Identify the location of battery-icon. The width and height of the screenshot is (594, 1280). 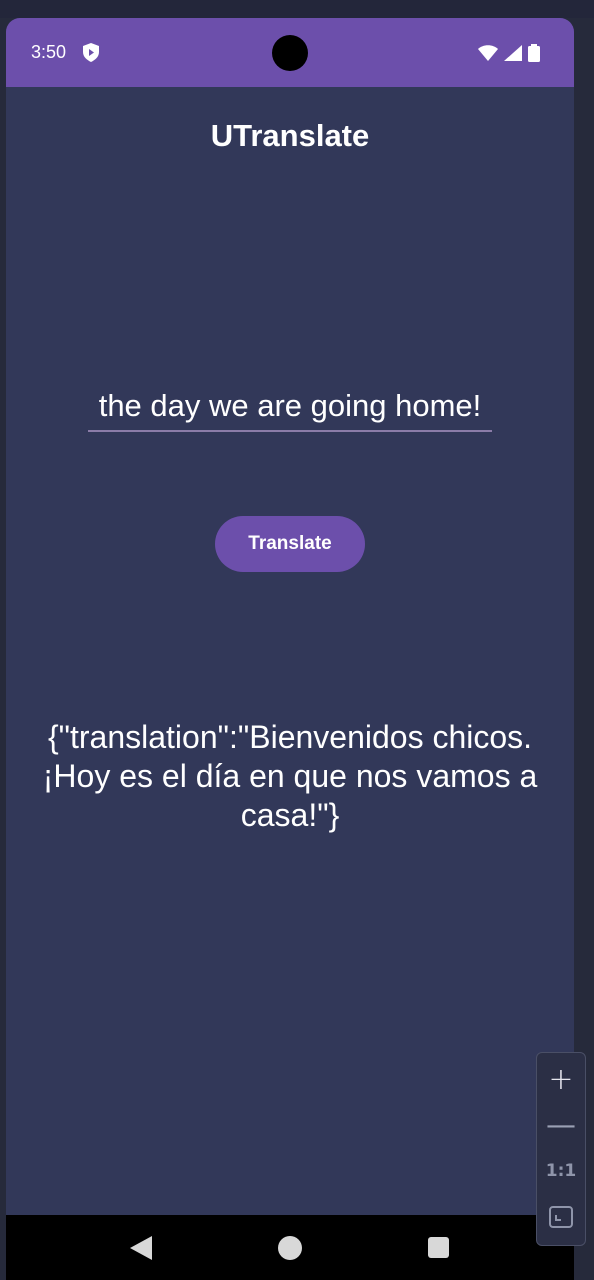
(534, 53).